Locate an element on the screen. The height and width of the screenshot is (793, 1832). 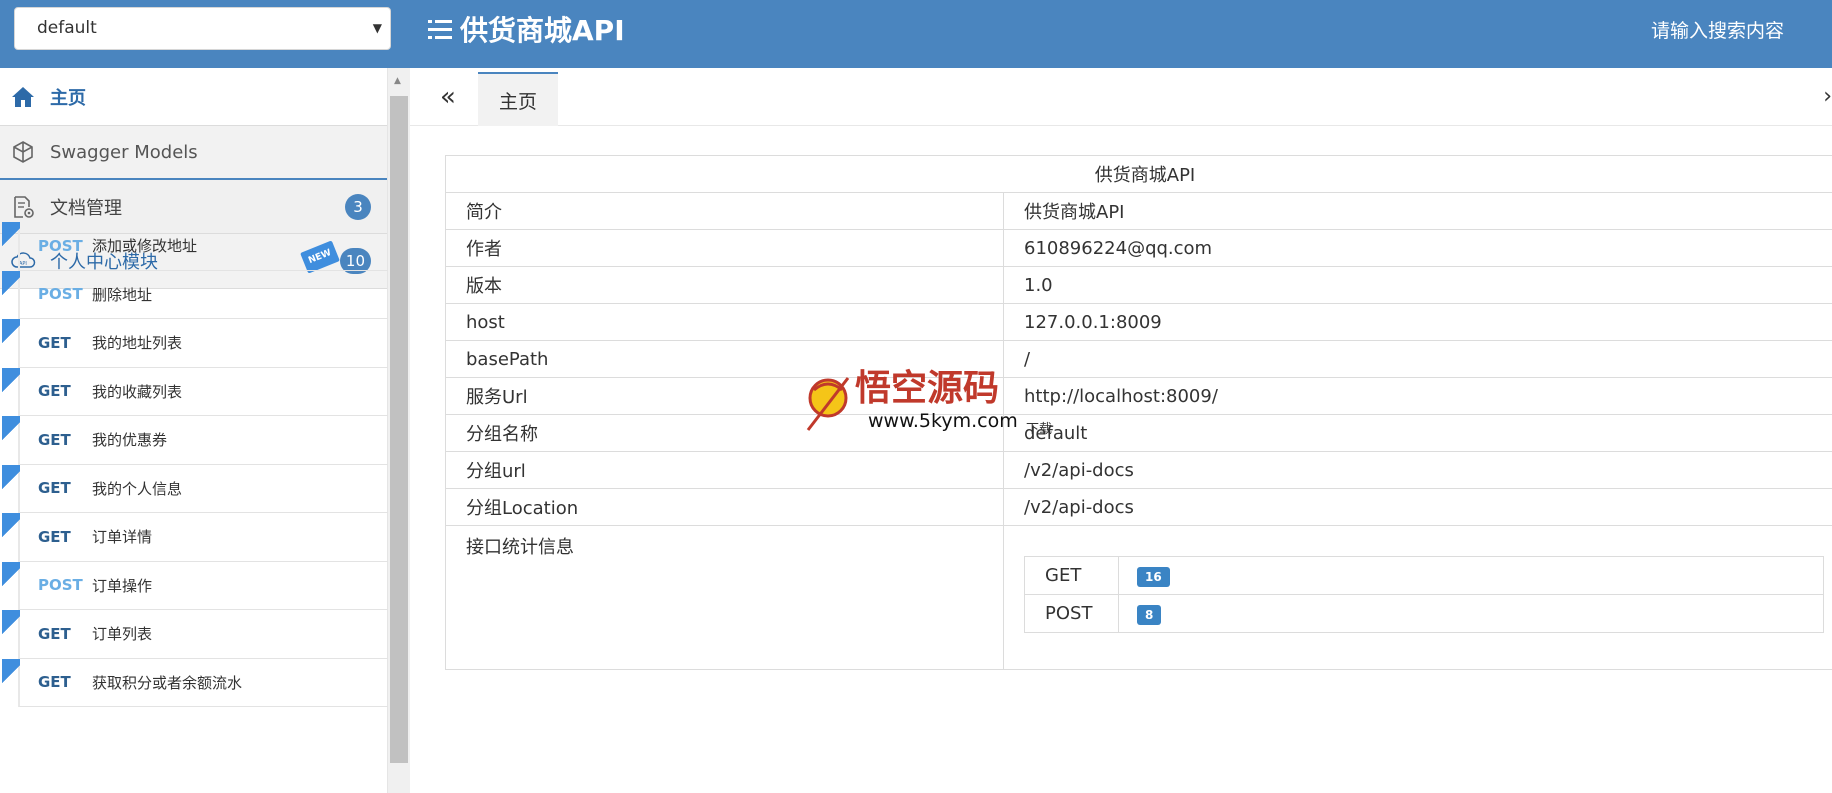
stats-row: POST 8 is located at coordinates (1424, 613).